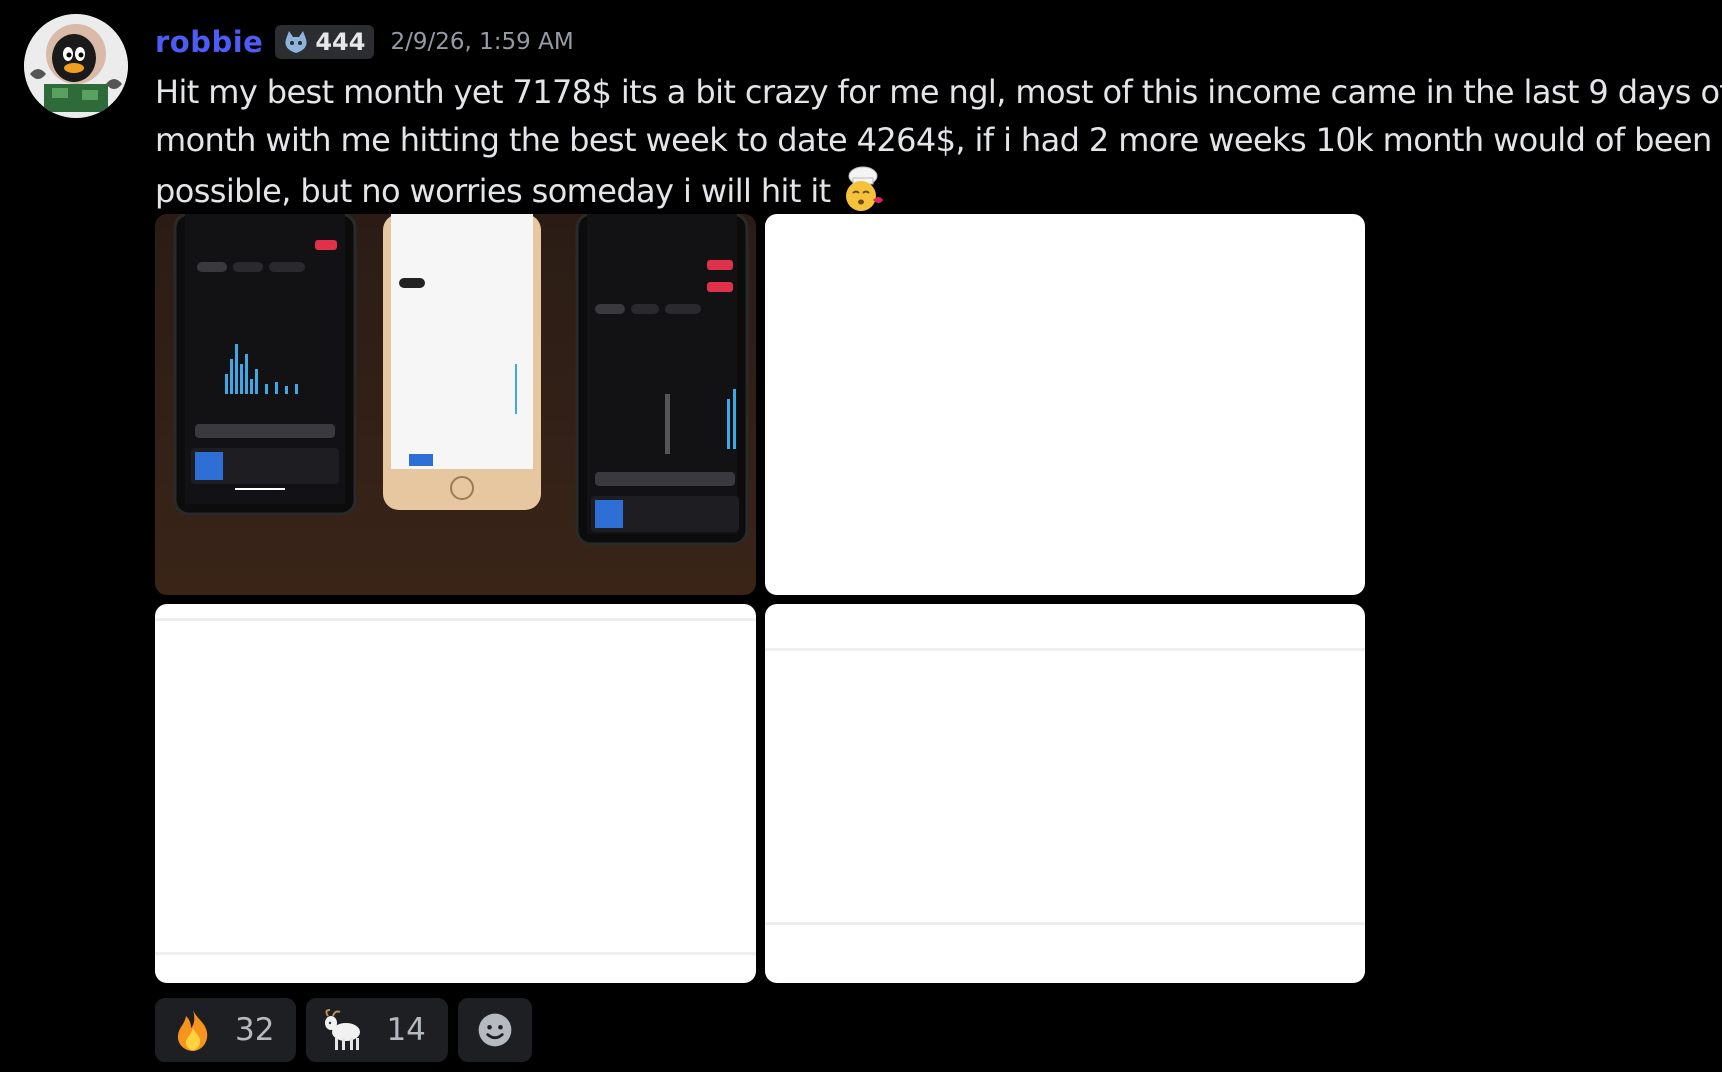  What do you see at coordinates (377, 1030) in the screenshot?
I see `reaction-goat: 14` at bounding box center [377, 1030].